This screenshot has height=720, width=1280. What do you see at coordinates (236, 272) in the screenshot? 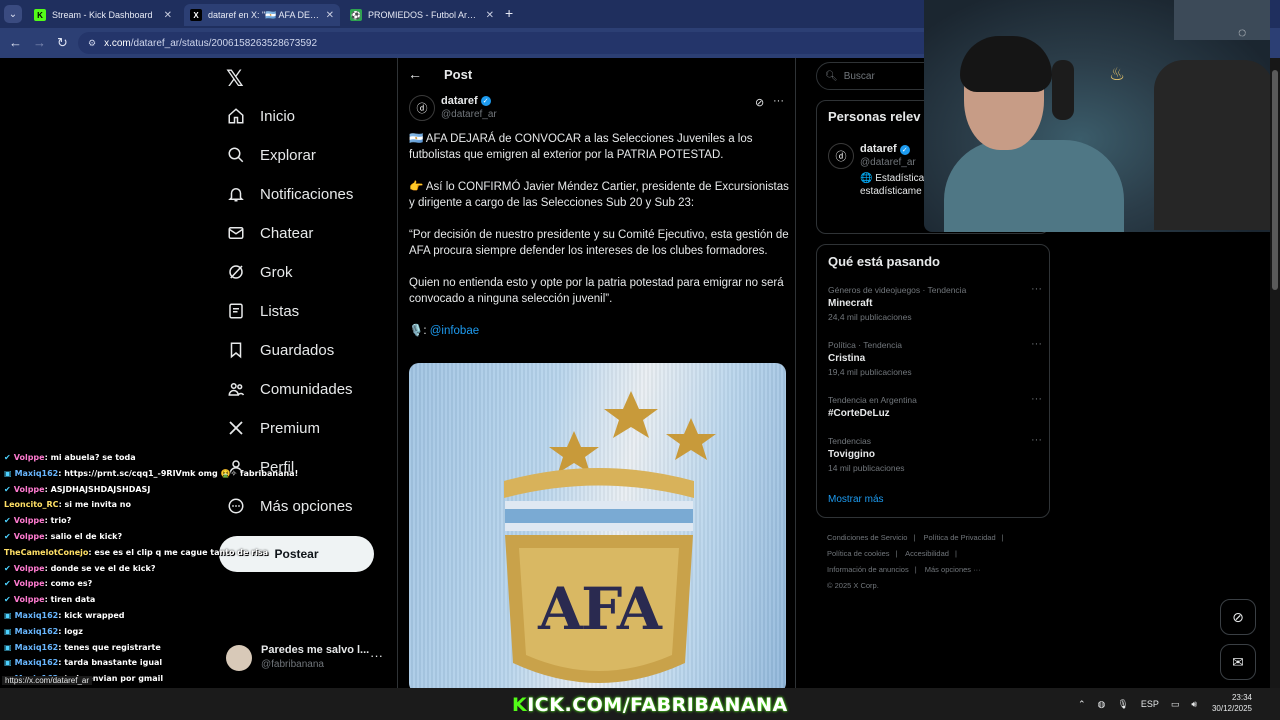
I see `grok-icon` at bounding box center [236, 272].